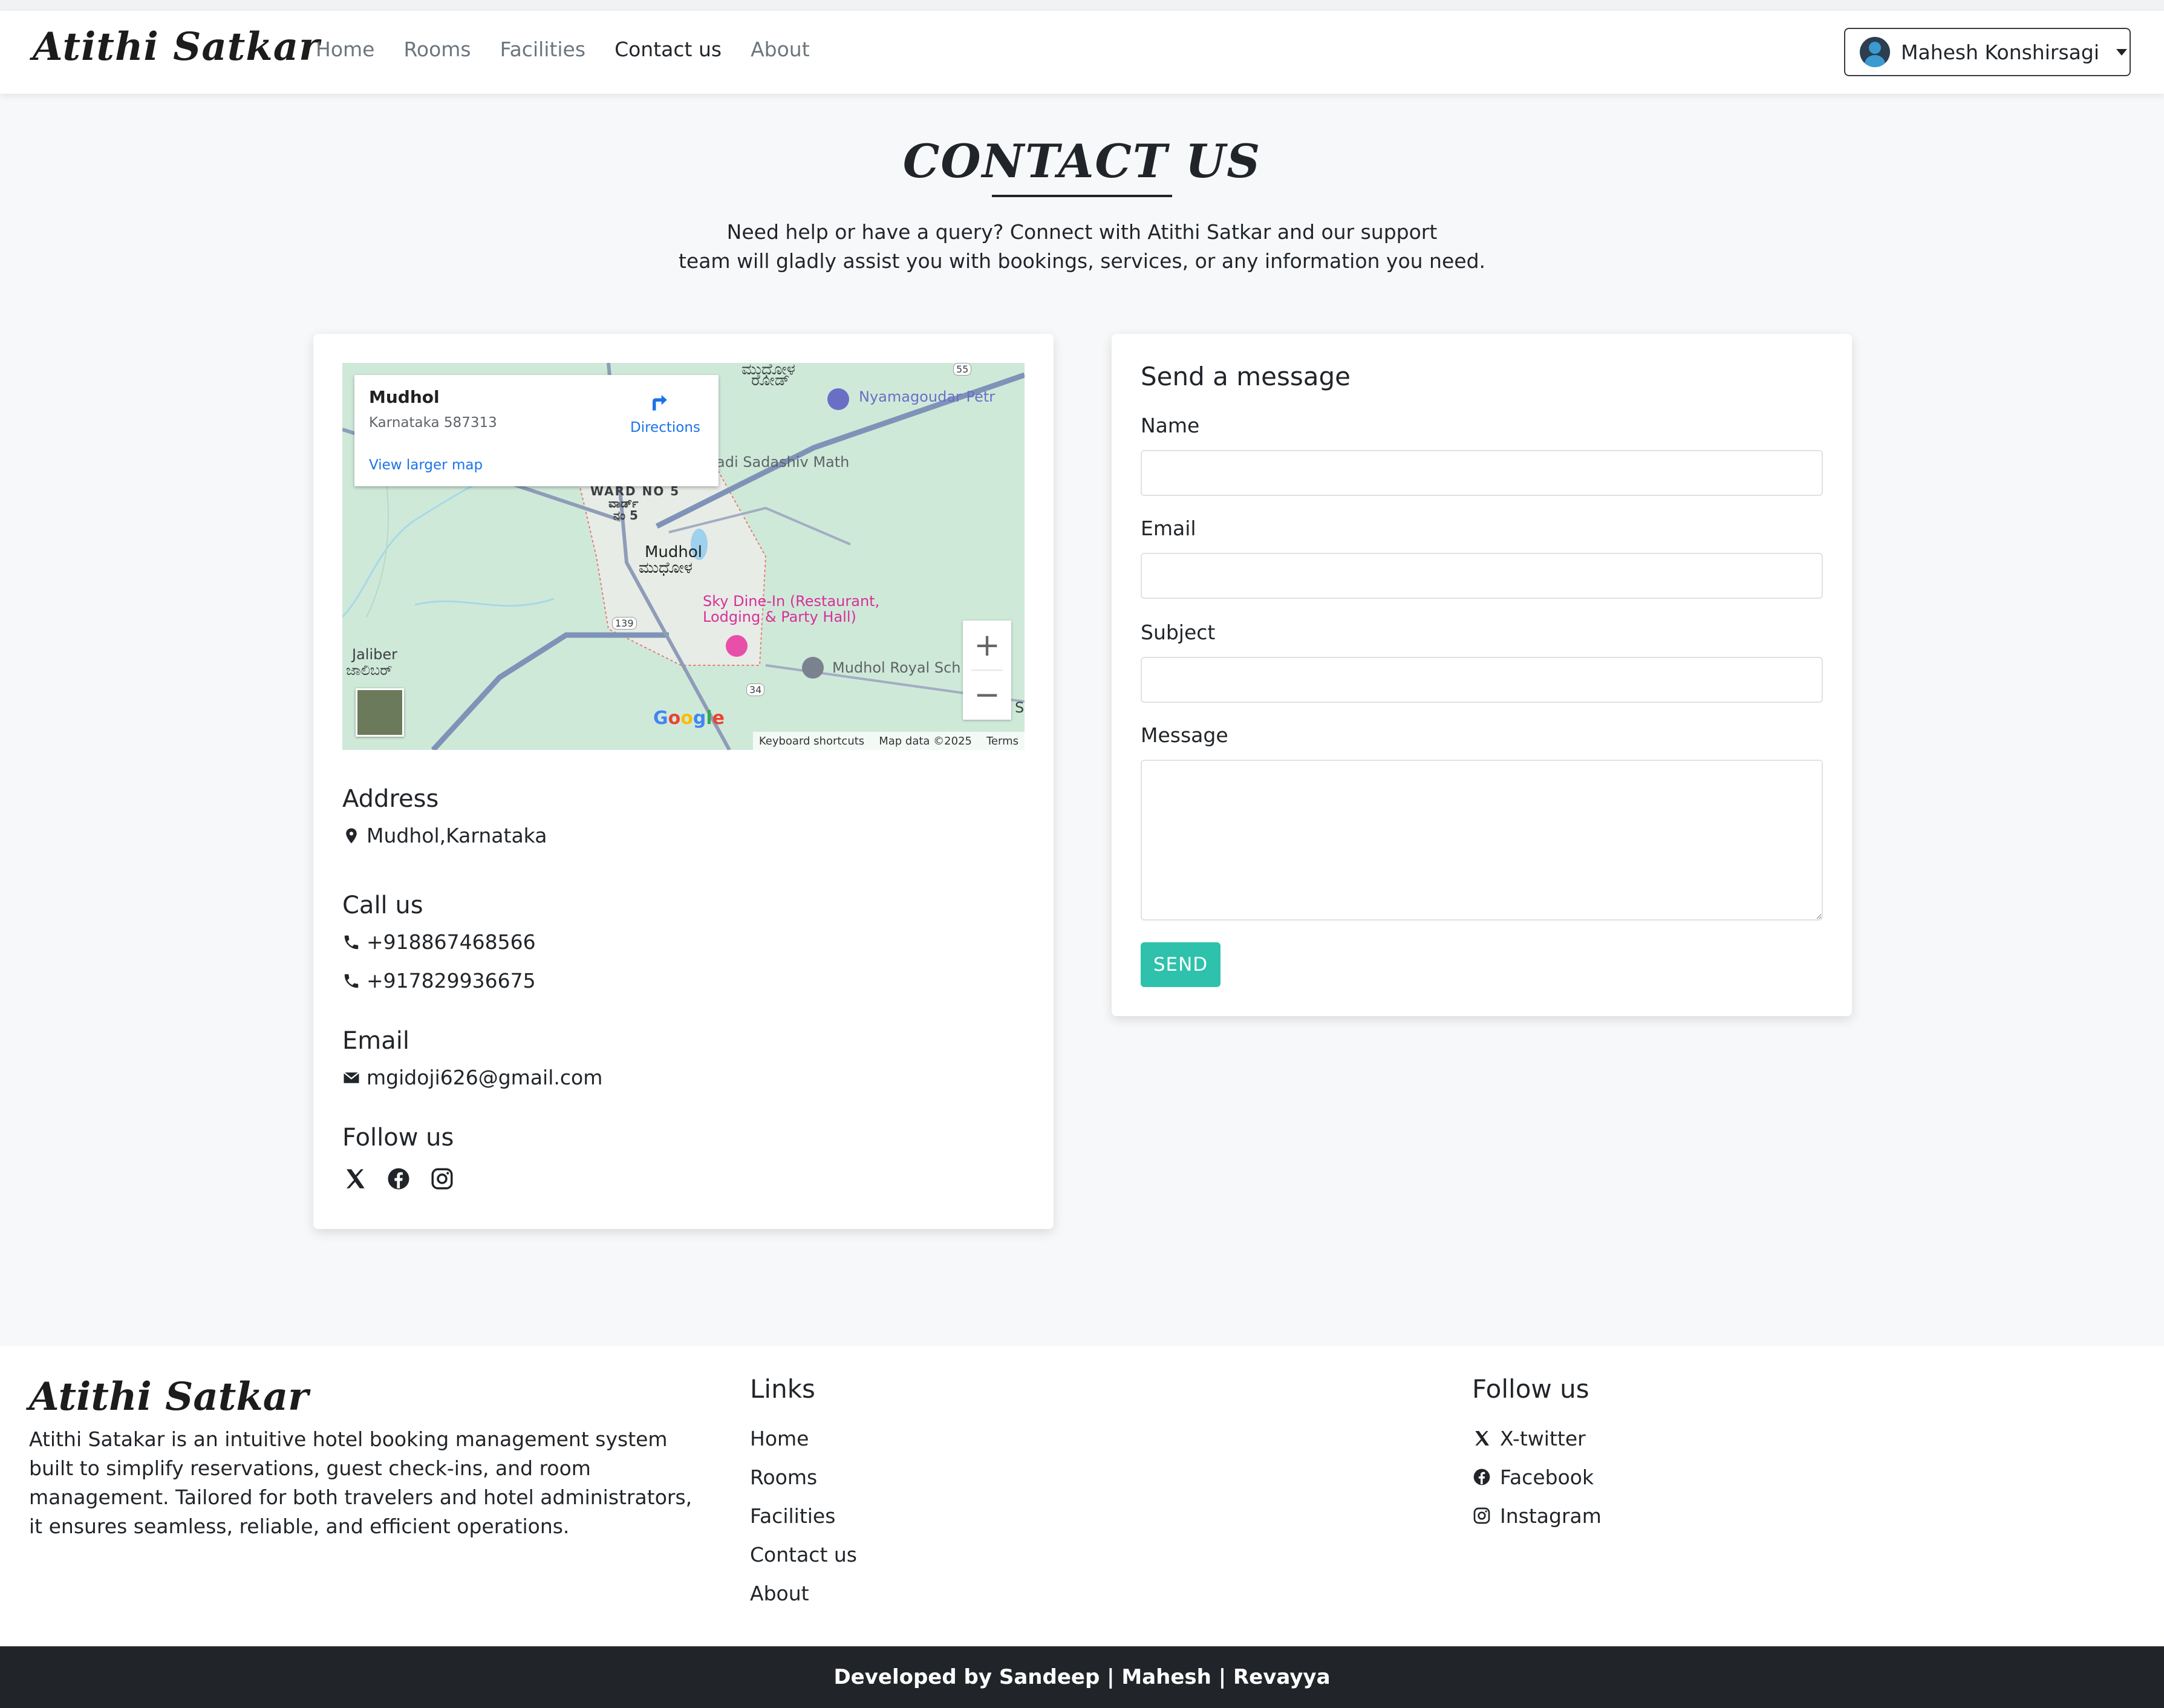  I want to click on form-title: Send a message, so click(1246, 376).